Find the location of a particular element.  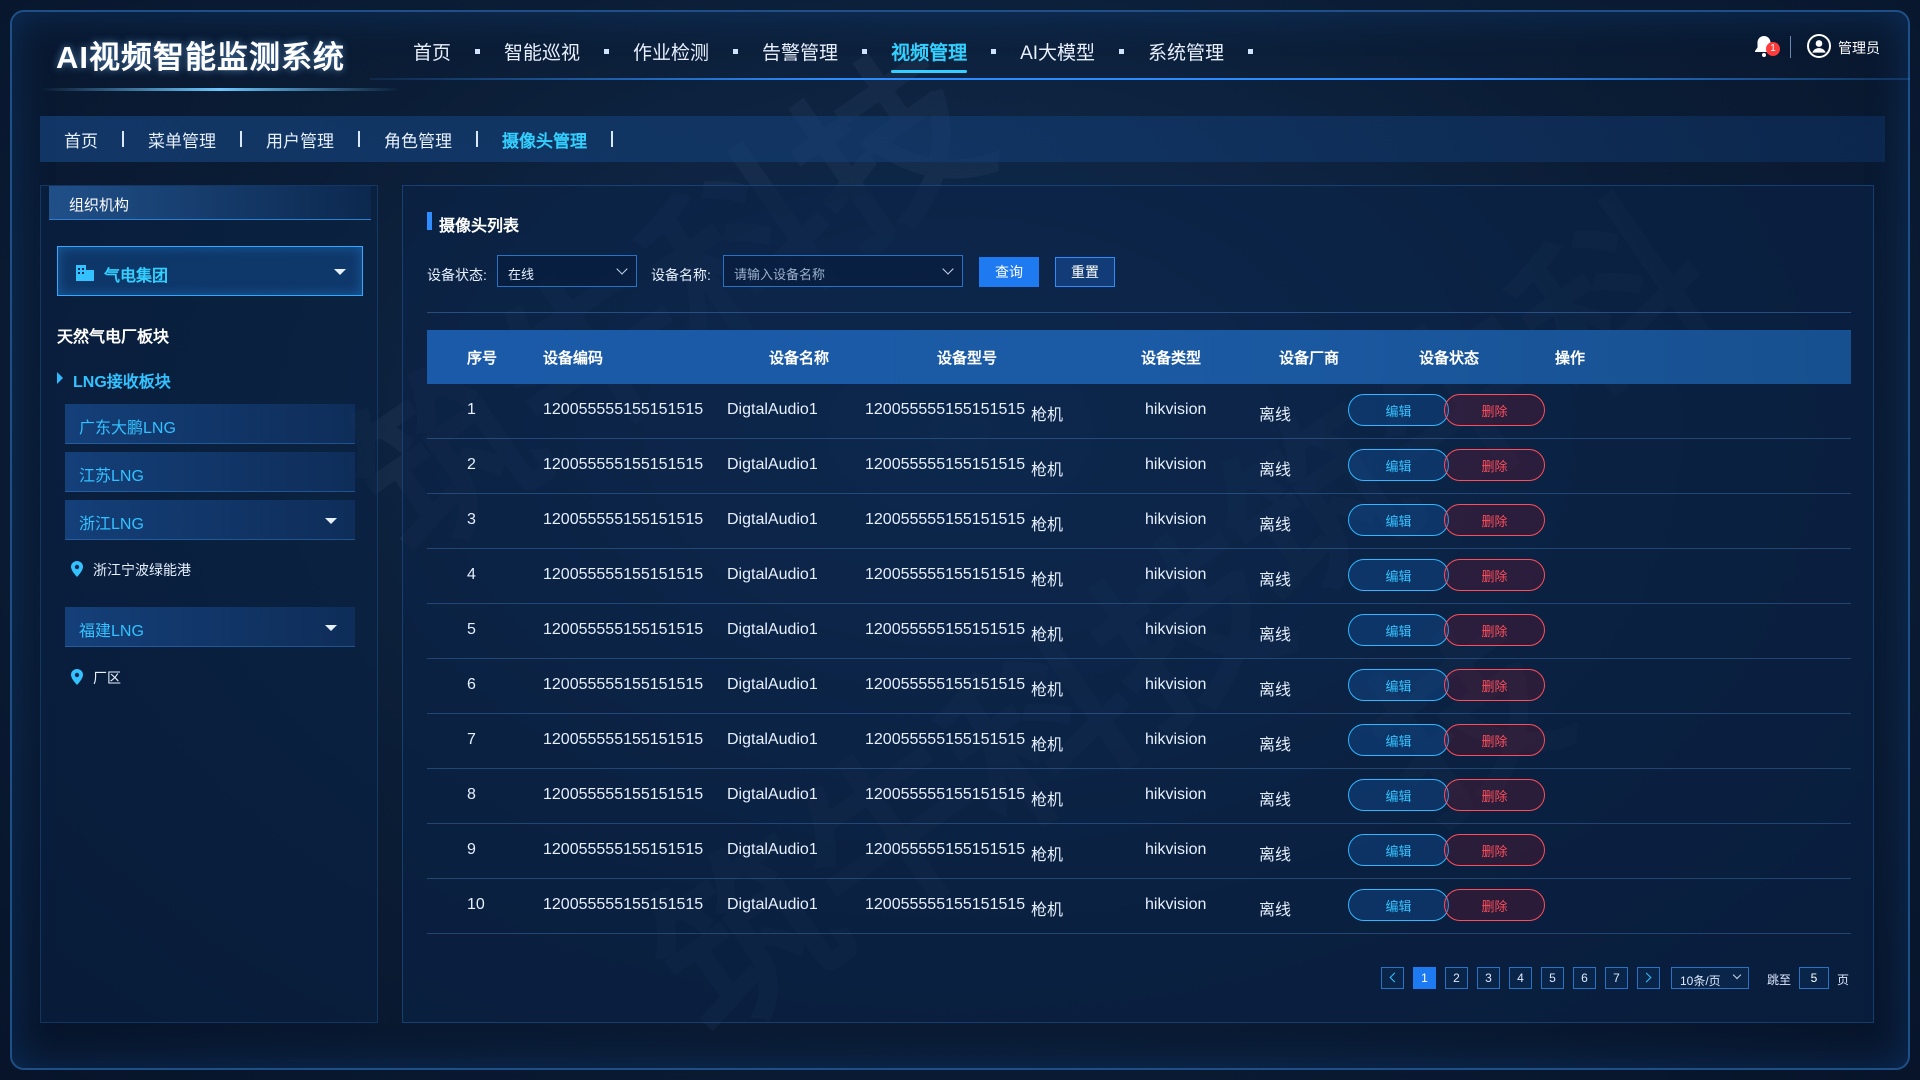

cell-no: 9 is located at coordinates (471, 849).